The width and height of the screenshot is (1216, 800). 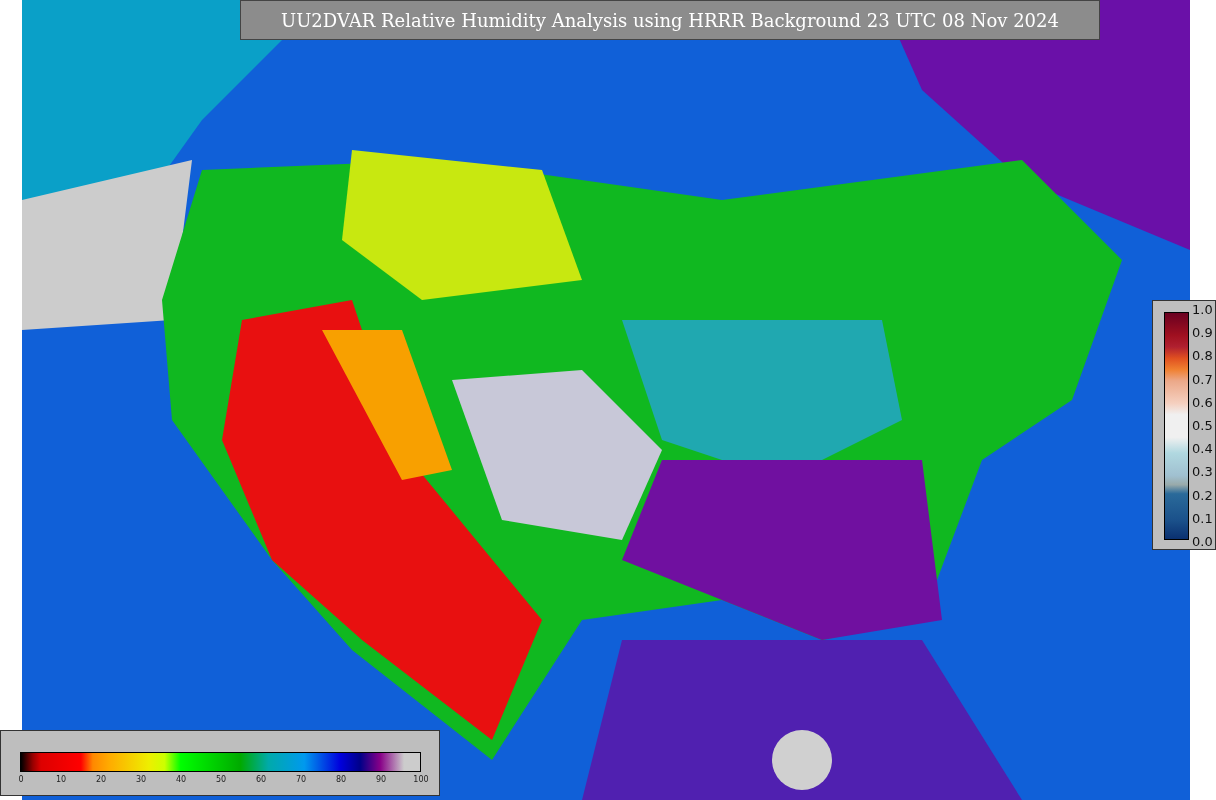 What do you see at coordinates (1202, 495) in the screenshot?
I see `tick-label: 0.2` at bounding box center [1202, 495].